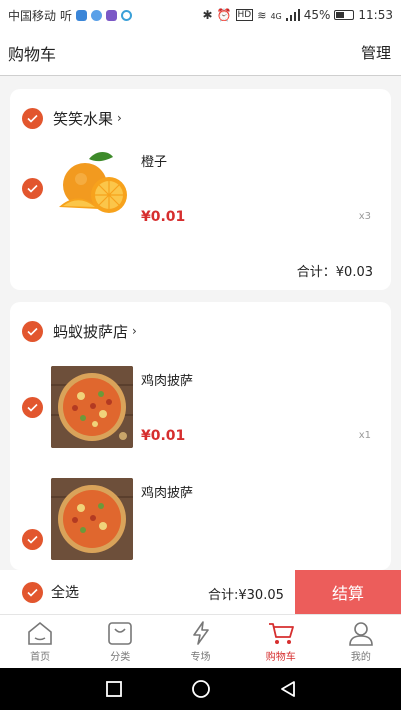 The image size is (401, 710). What do you see at coordinates (200, 633) in the screenshot?
I see `lightning-icon` at bounding box center [200, 633].